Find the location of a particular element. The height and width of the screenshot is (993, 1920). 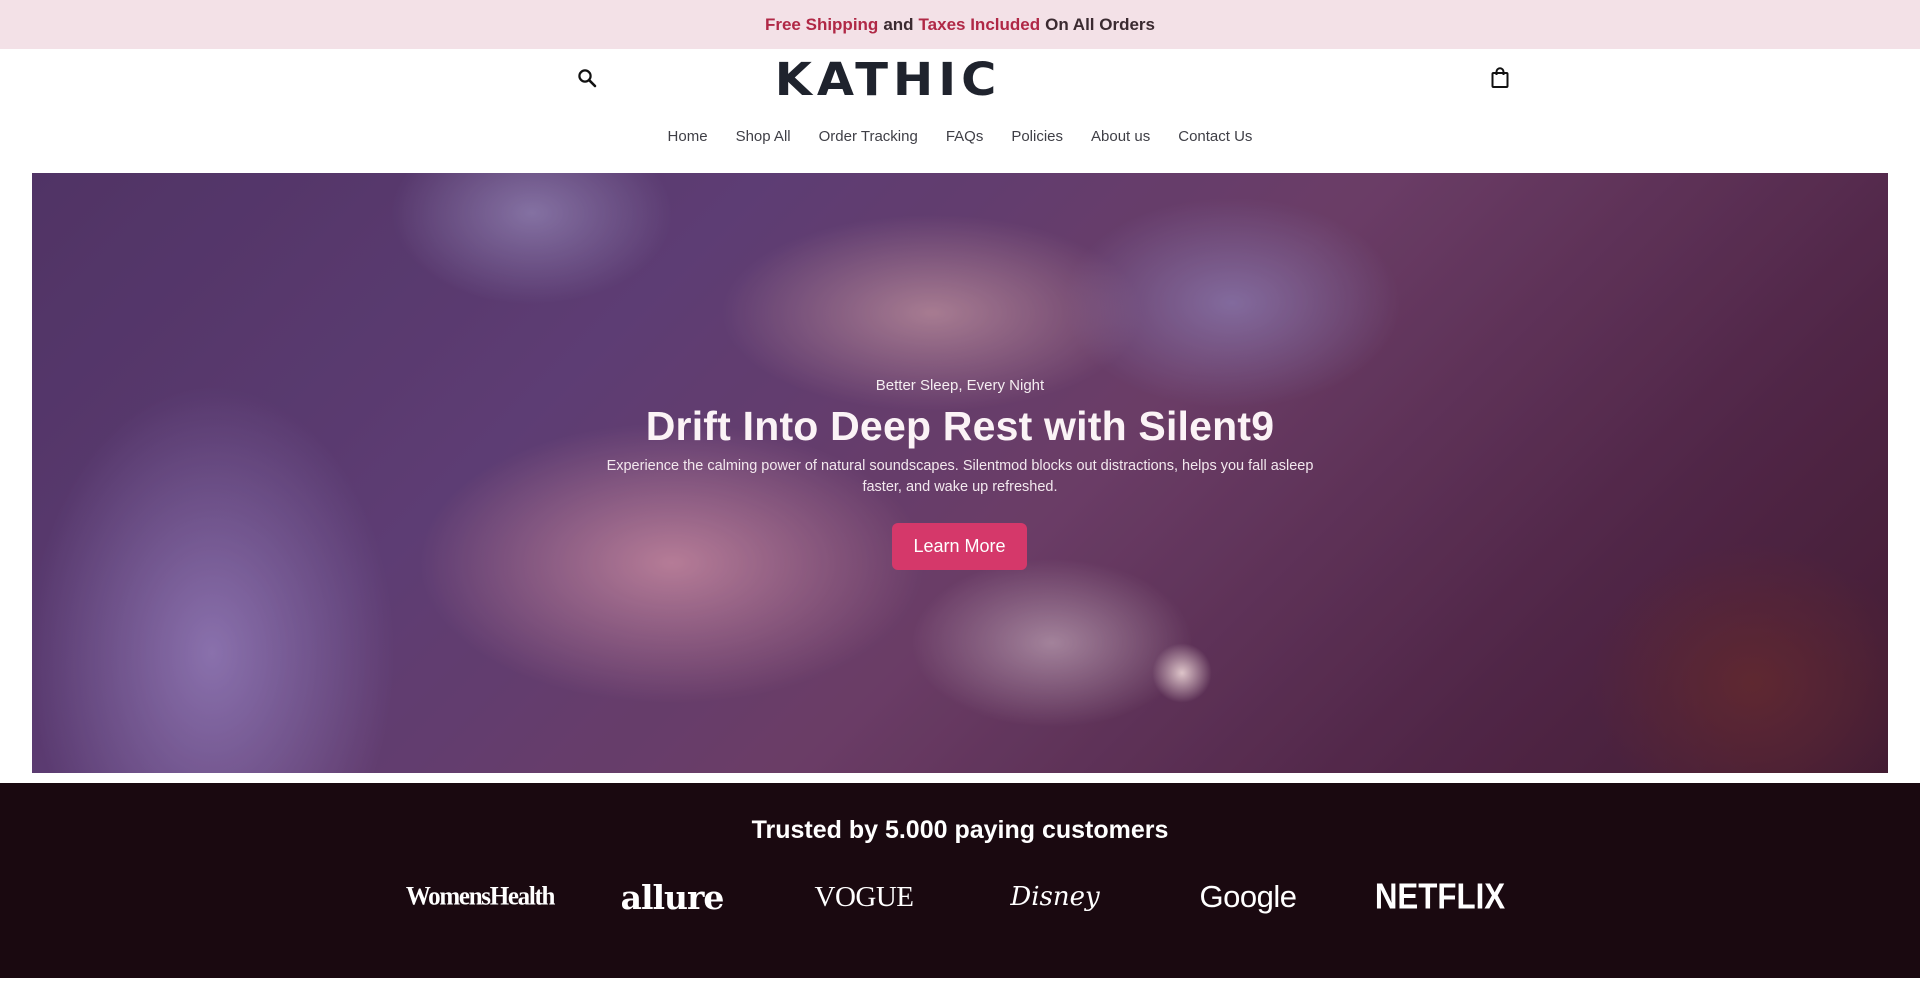

site-logo: KATHIC is located at coordinates (886, 79).